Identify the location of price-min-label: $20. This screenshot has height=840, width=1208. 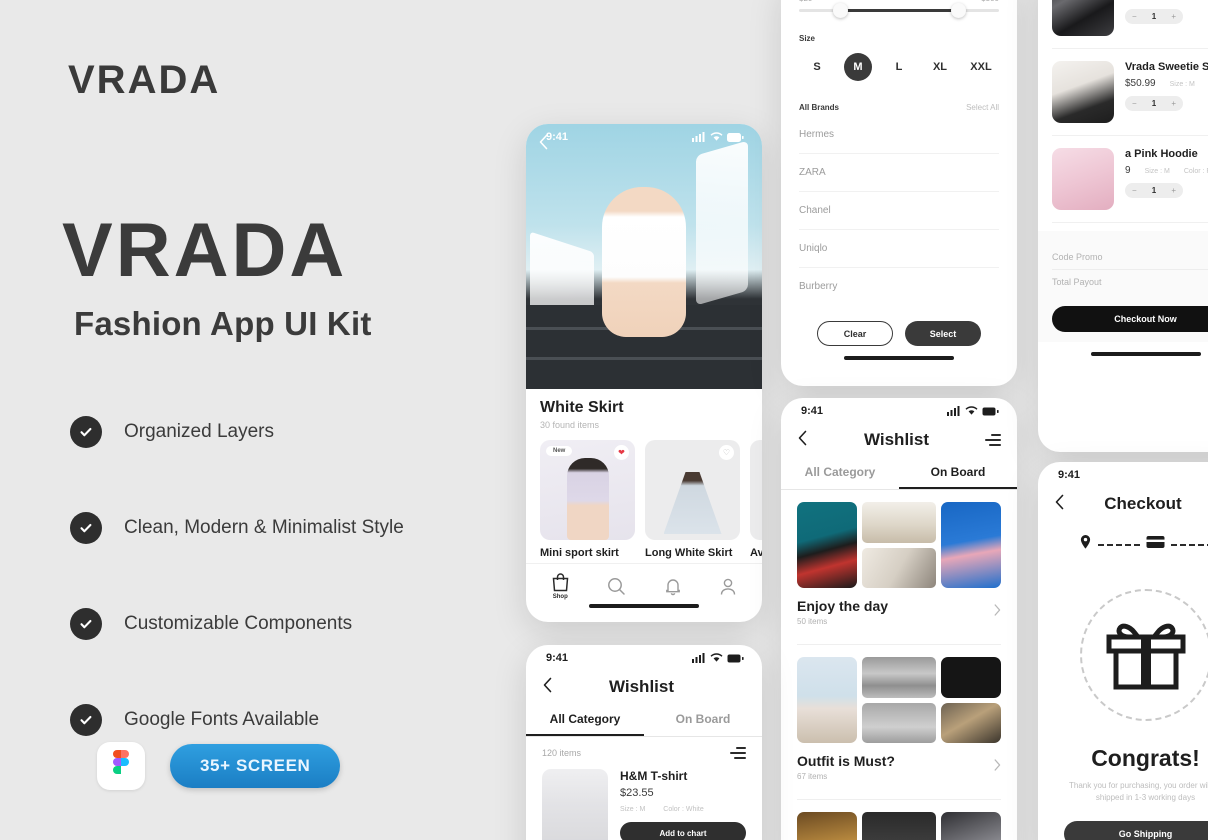
(805, 1).